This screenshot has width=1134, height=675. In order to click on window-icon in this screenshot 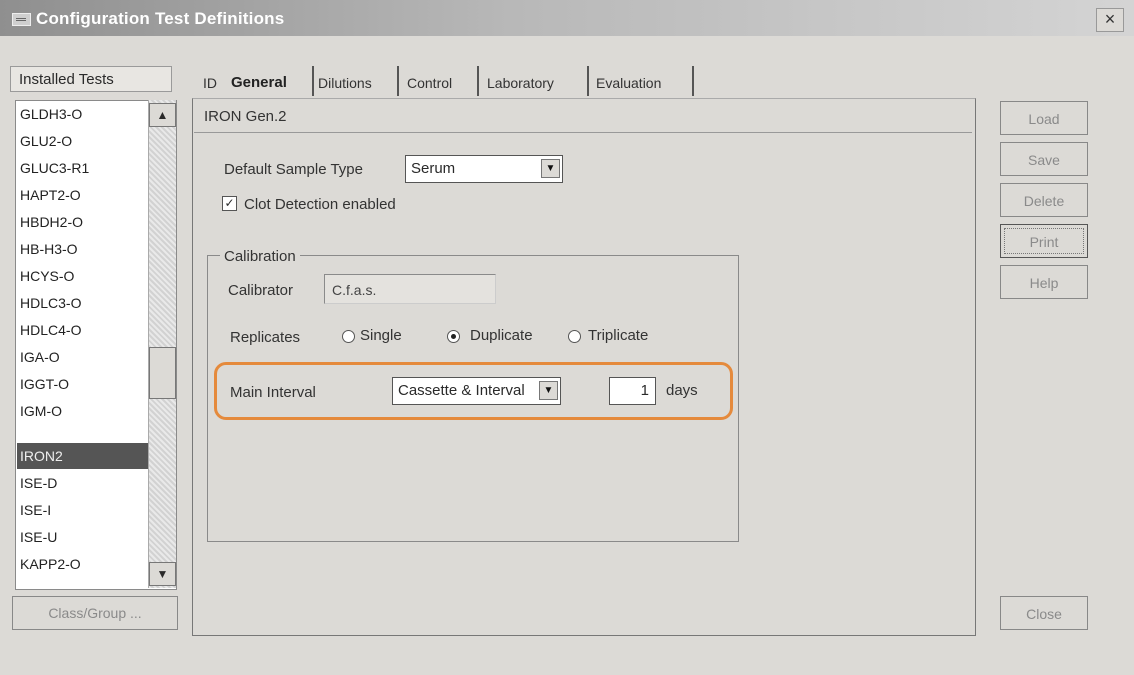, I will do `click(21, 19)`.